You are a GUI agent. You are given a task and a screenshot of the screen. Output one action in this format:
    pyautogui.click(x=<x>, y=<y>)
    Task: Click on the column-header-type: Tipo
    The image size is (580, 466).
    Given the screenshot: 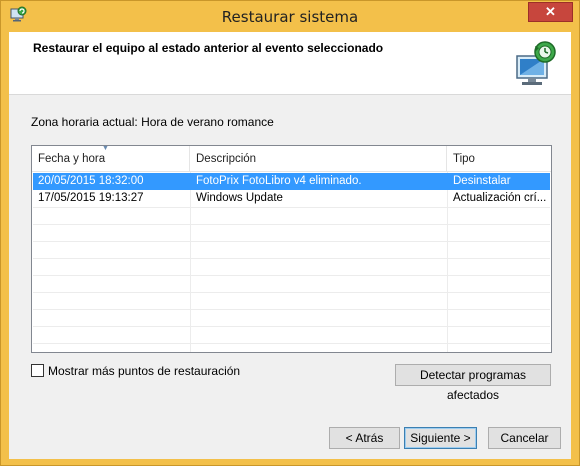 What is the action you would take?
    pyautogui.click(x=499, y=159)
    